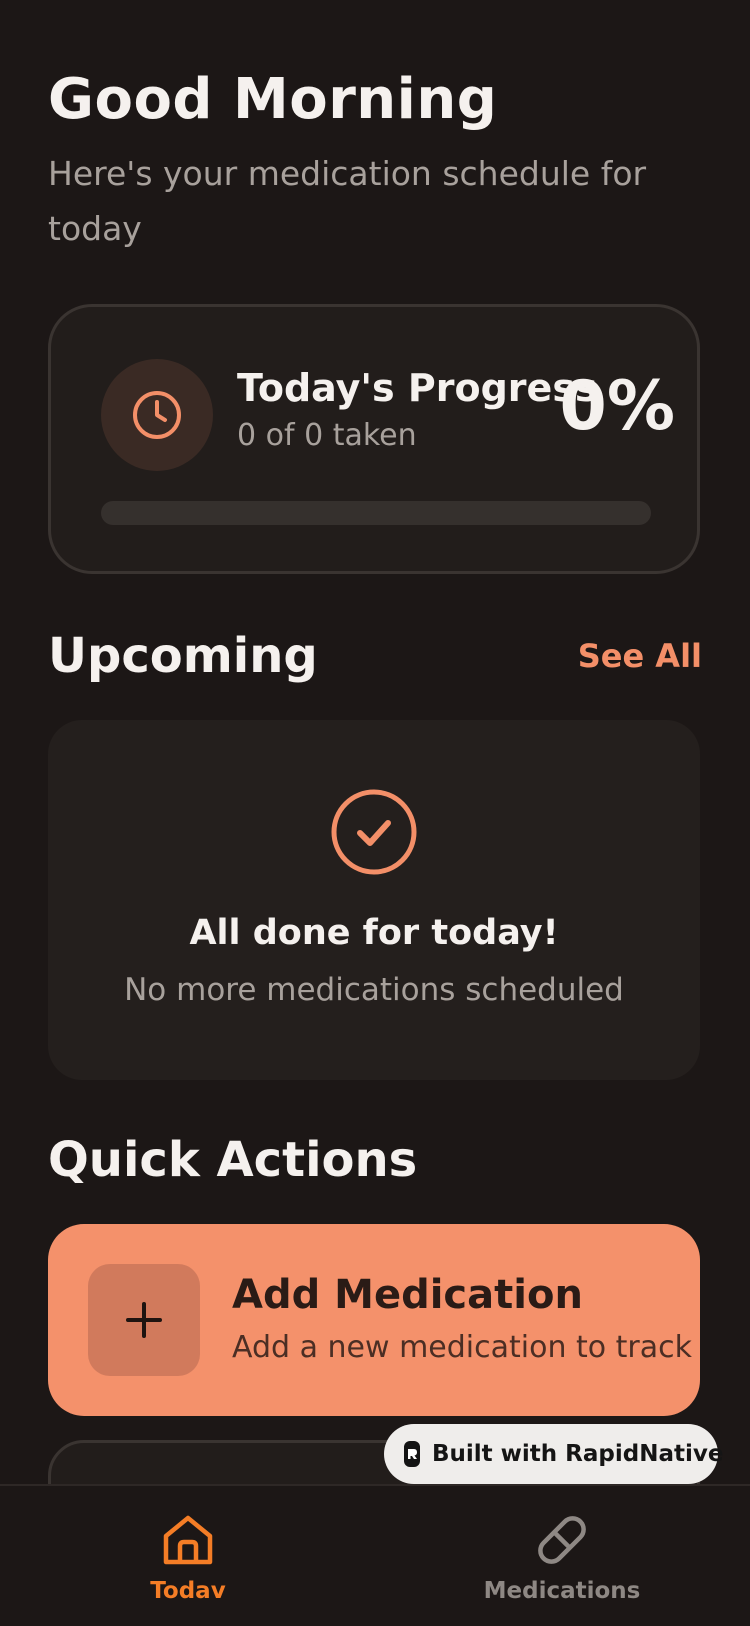  Describe the element at coordinates (462, 1347) in the screenshot. I see `add-medication-subtitle: Add a new medication to track` at that location.